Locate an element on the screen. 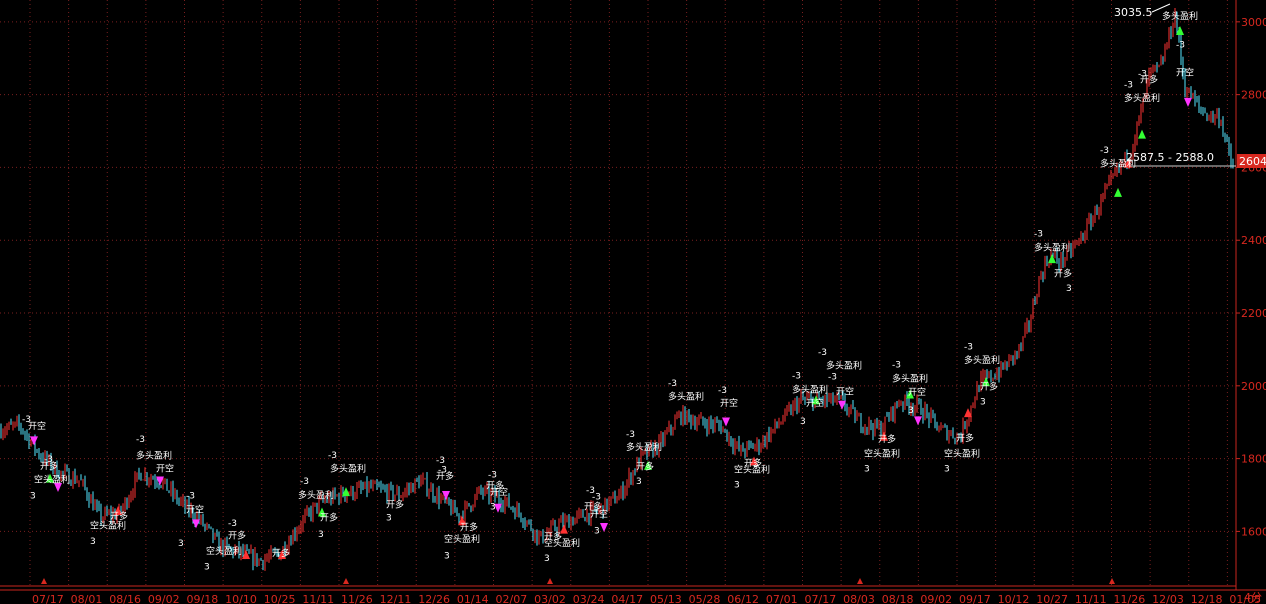 This screenshot has height=604, width=1266. time-tick-label: 03/02 is located at coordinates (550, 598).